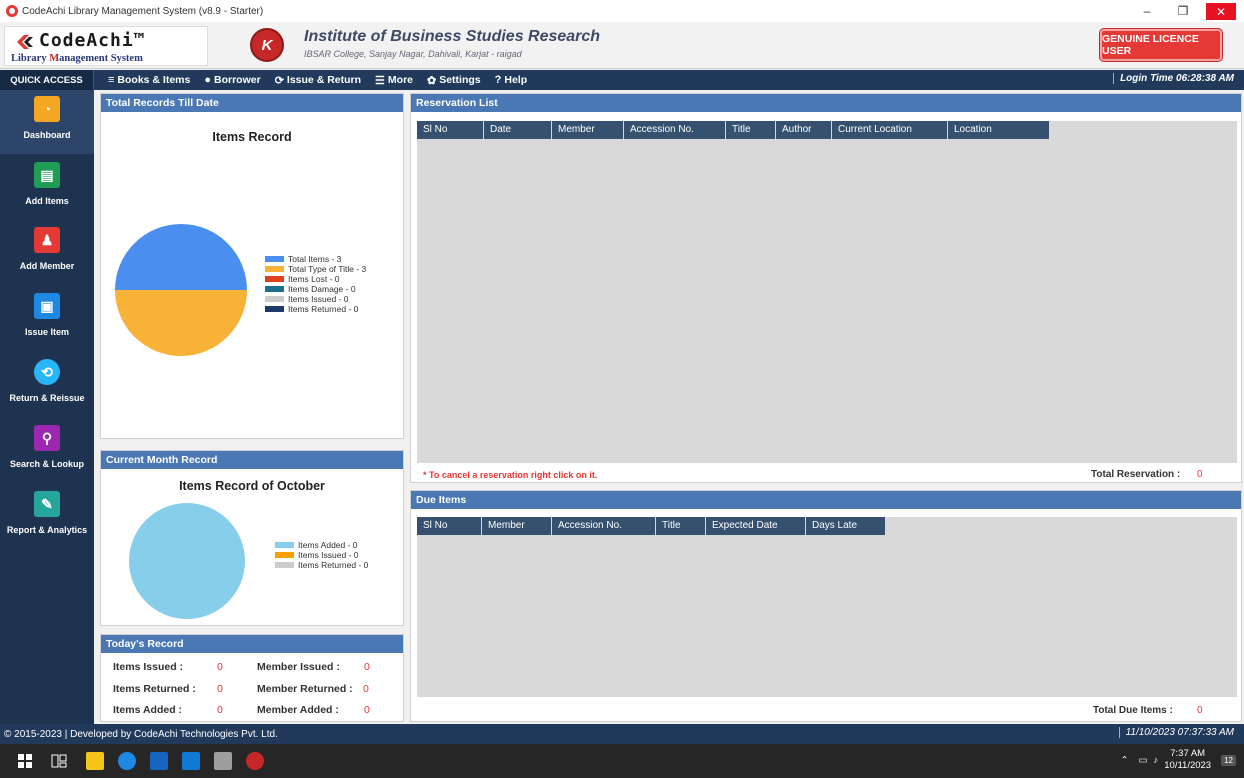  What do you see at coordinates (47, 253) in the screenshot?
I see `sidebar-item-add-member: ♟ Add Member` at bounding box center [47, 253].